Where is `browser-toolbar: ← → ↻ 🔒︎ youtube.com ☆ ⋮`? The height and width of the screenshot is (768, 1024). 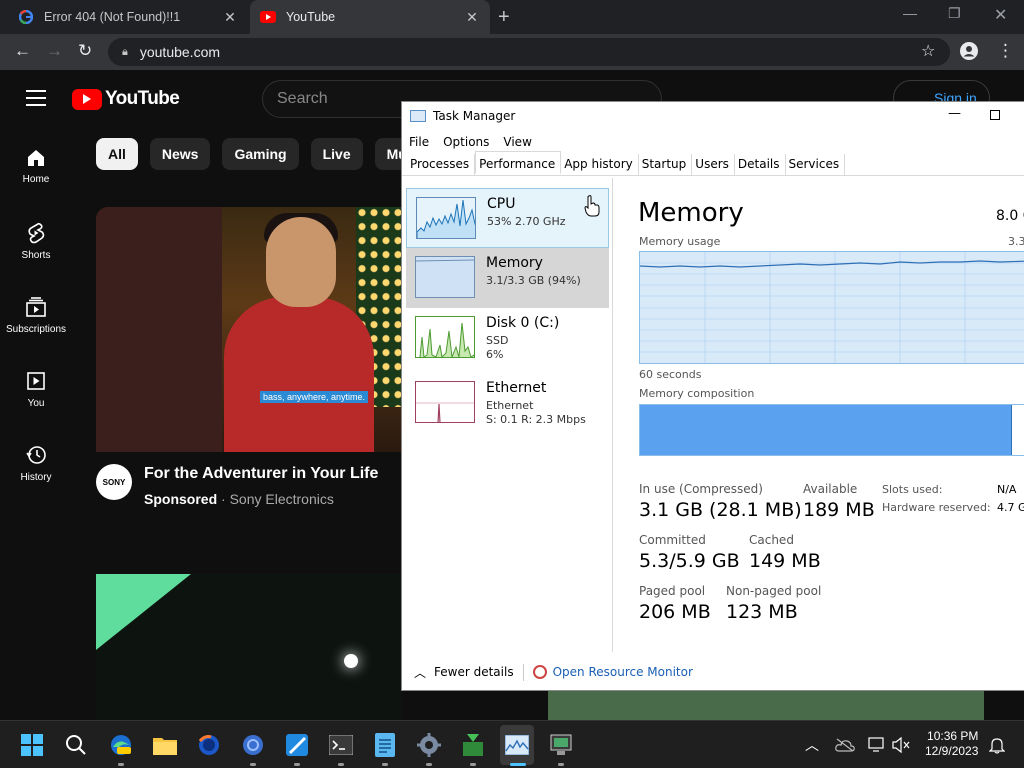 browser-toolbar: ← → ↻ 🔒︎ youtube.com ☆ ⋮ is located at coordinates (512, 52).